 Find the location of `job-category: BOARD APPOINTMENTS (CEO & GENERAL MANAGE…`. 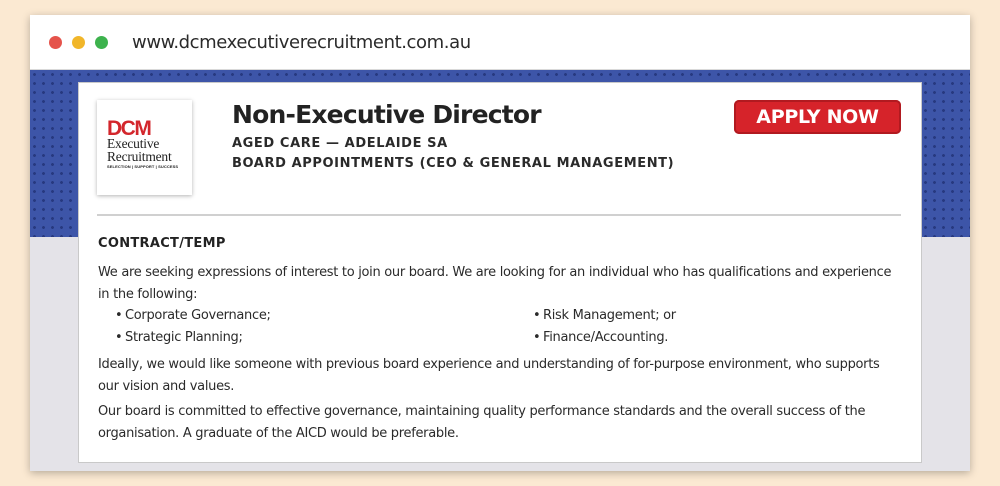

job-category: BOARD APPOINTMENTS (CEO & GENERAL MANAGE… is located at coordinates (453, 163).